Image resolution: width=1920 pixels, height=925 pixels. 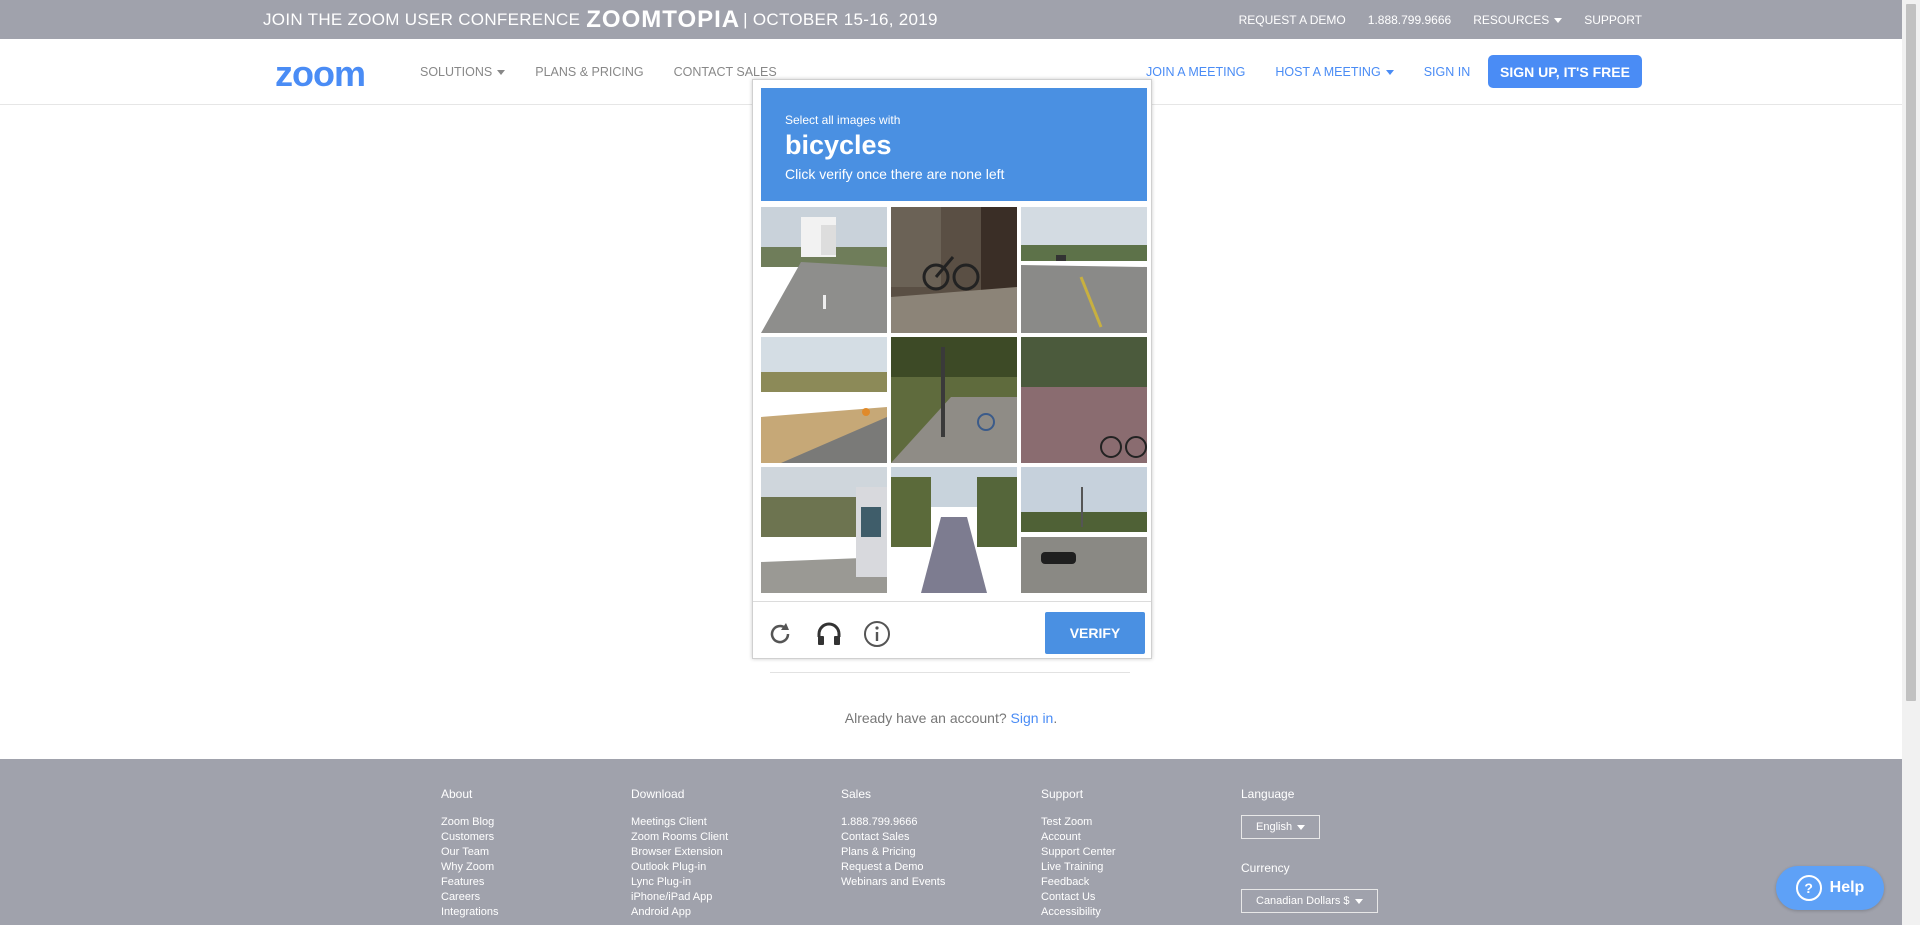 What do you see at coordinates (925, 718) in the screenshot?
I see `already-label: Already have an account?` at bounding box center [925, 718].